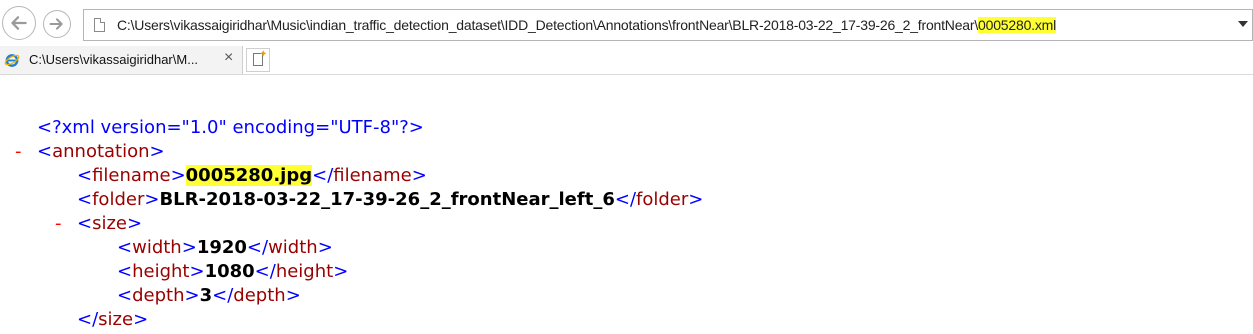  I want to click on height-value: 1080, so click(229, 271).